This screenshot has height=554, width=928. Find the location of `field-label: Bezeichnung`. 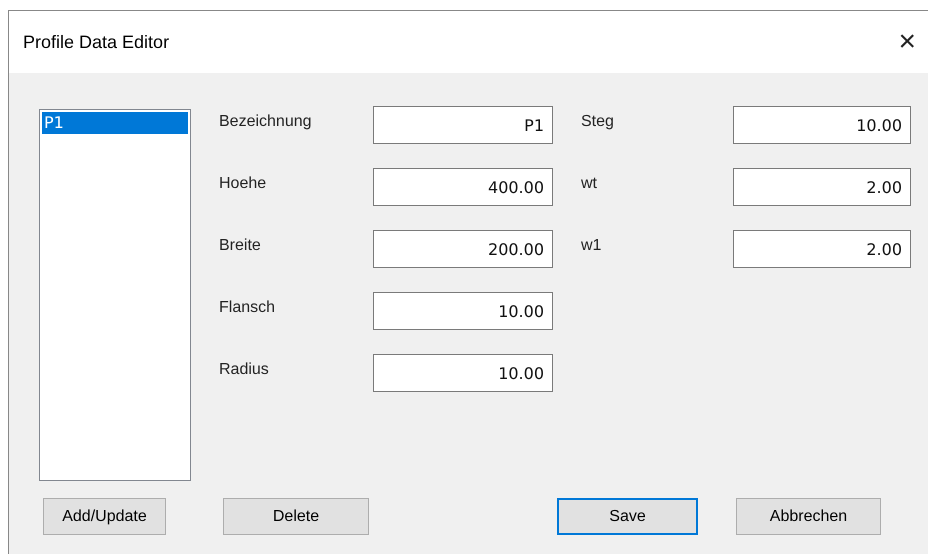

field-label: Bezeichnung is located at coordinates (266, 122).